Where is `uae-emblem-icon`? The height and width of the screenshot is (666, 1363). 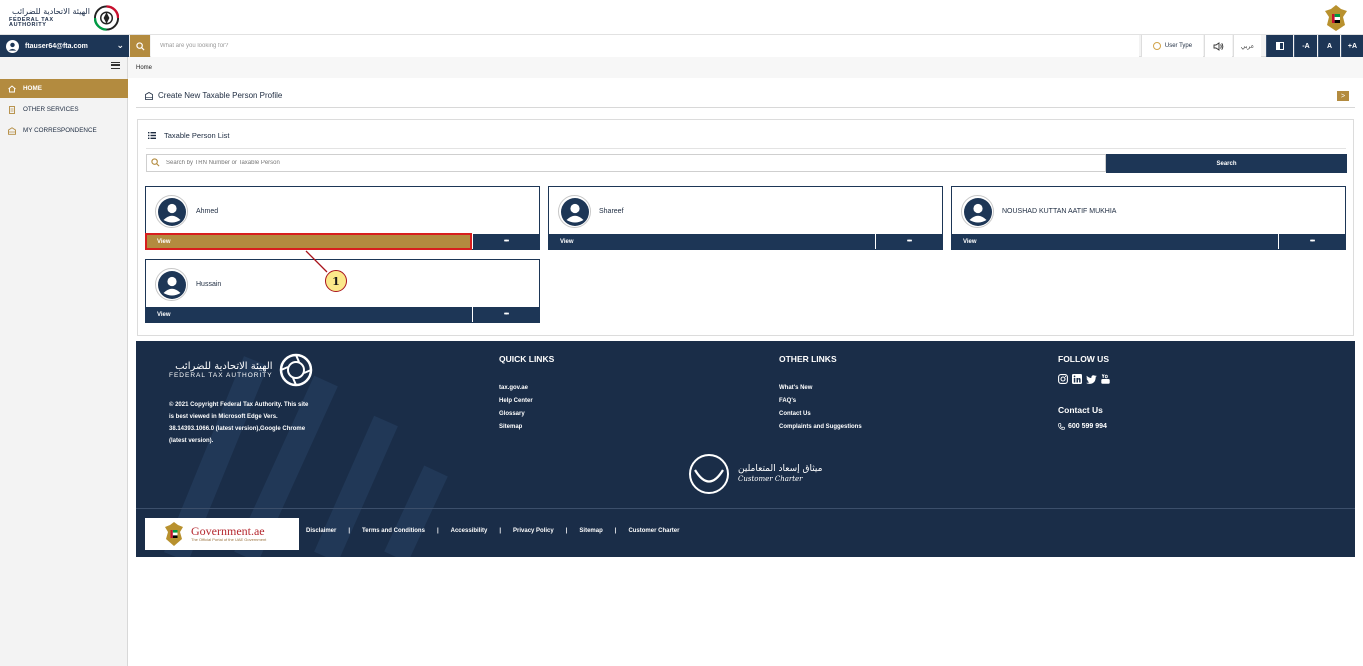
uae-emblem-icon is located at coordinates (174, 534).